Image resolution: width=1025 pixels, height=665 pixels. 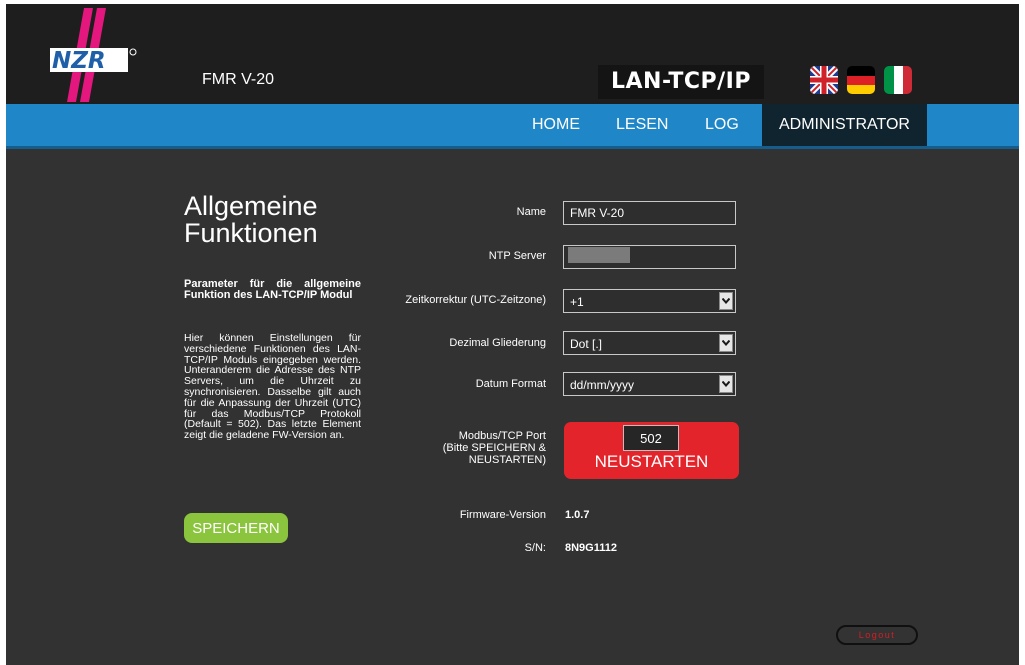 What do you see at coordinates (602, 385) in the screenshot?
I see `date-format-value: dd/mm/yyyy` at bounding box center [602, 385].